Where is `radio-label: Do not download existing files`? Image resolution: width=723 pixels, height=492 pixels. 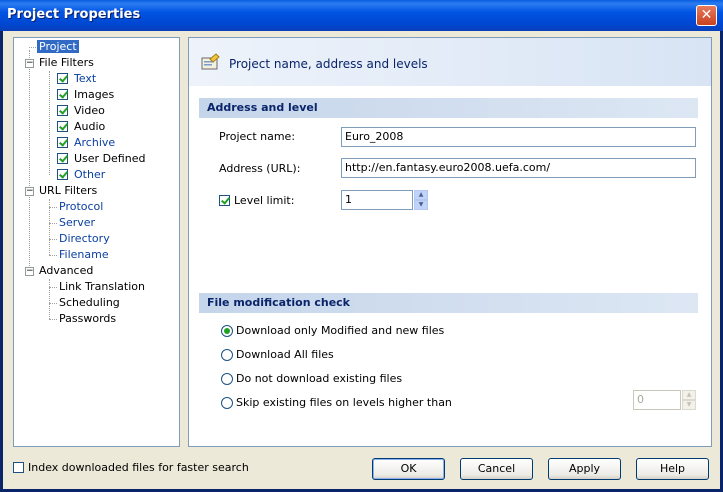 radio-label: Do not download existing files is located at coordinates (319, 378).